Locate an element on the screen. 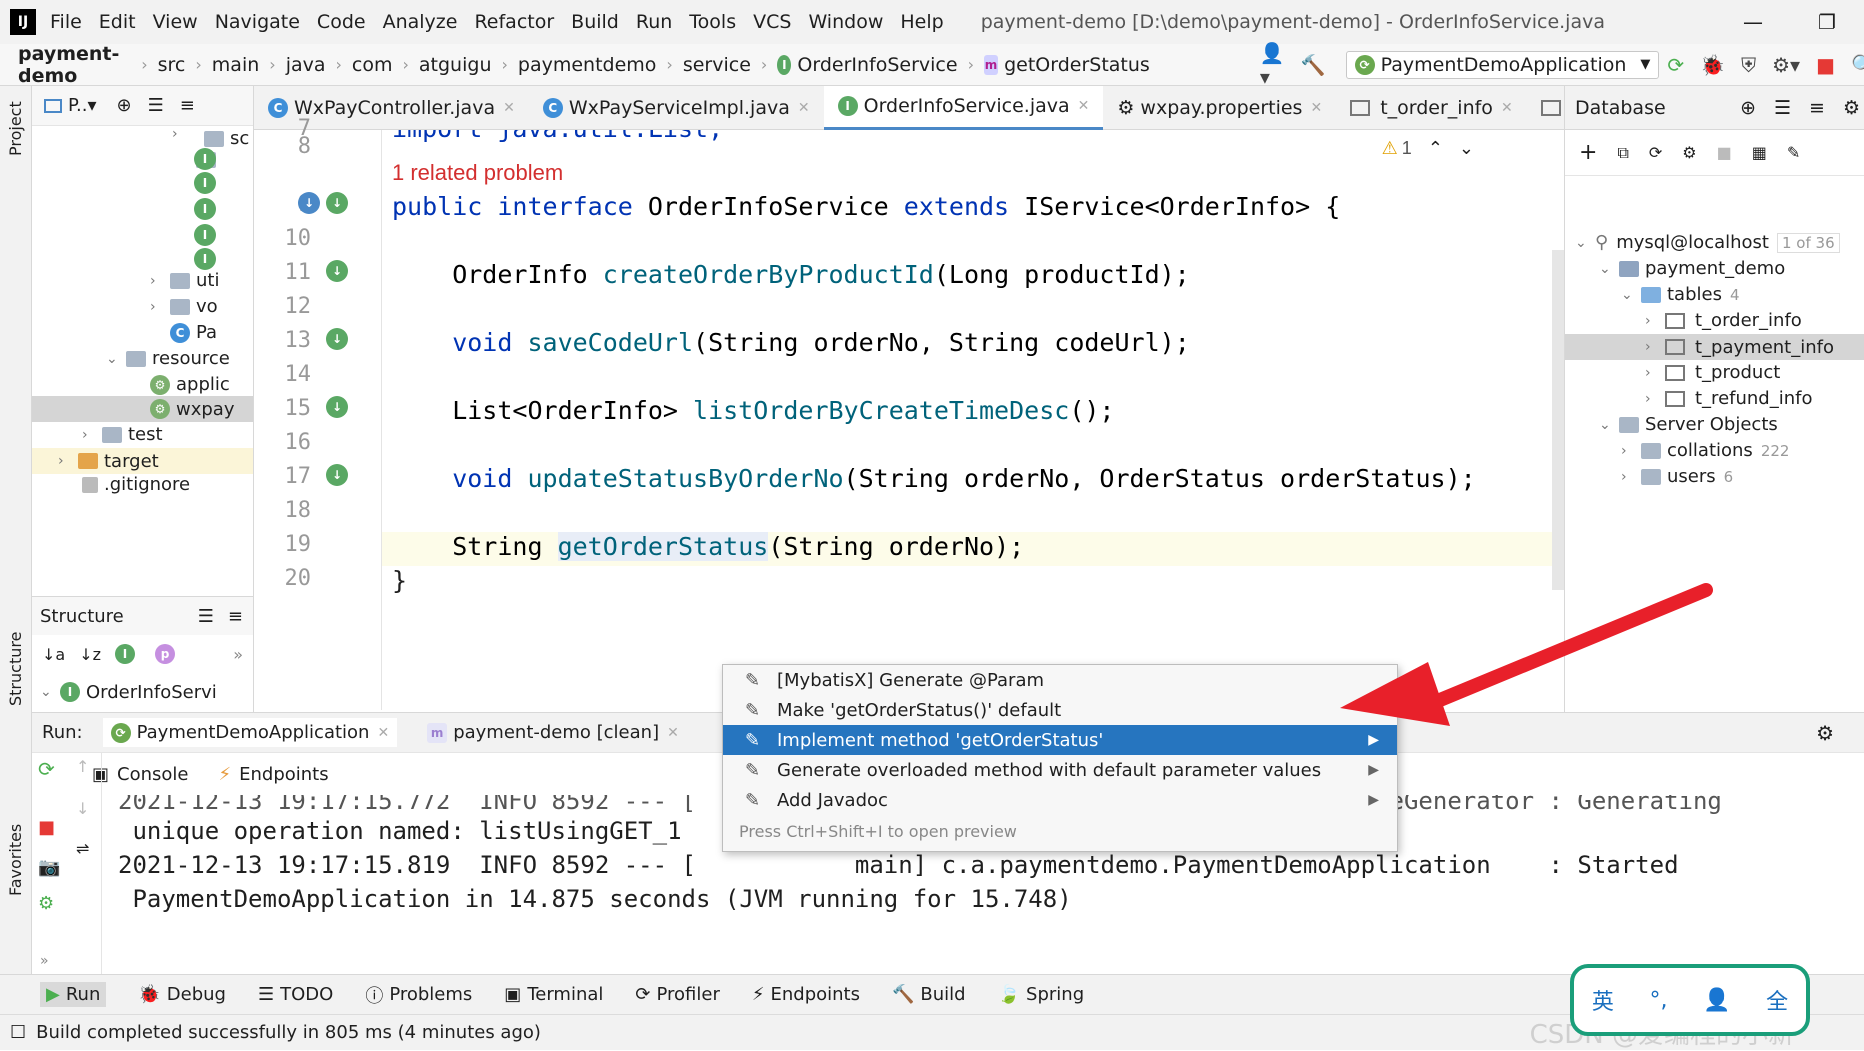 This screenshot has width=1864, height=1051. ime-punct-icon: °, is located at coordinates (1658, 1000).